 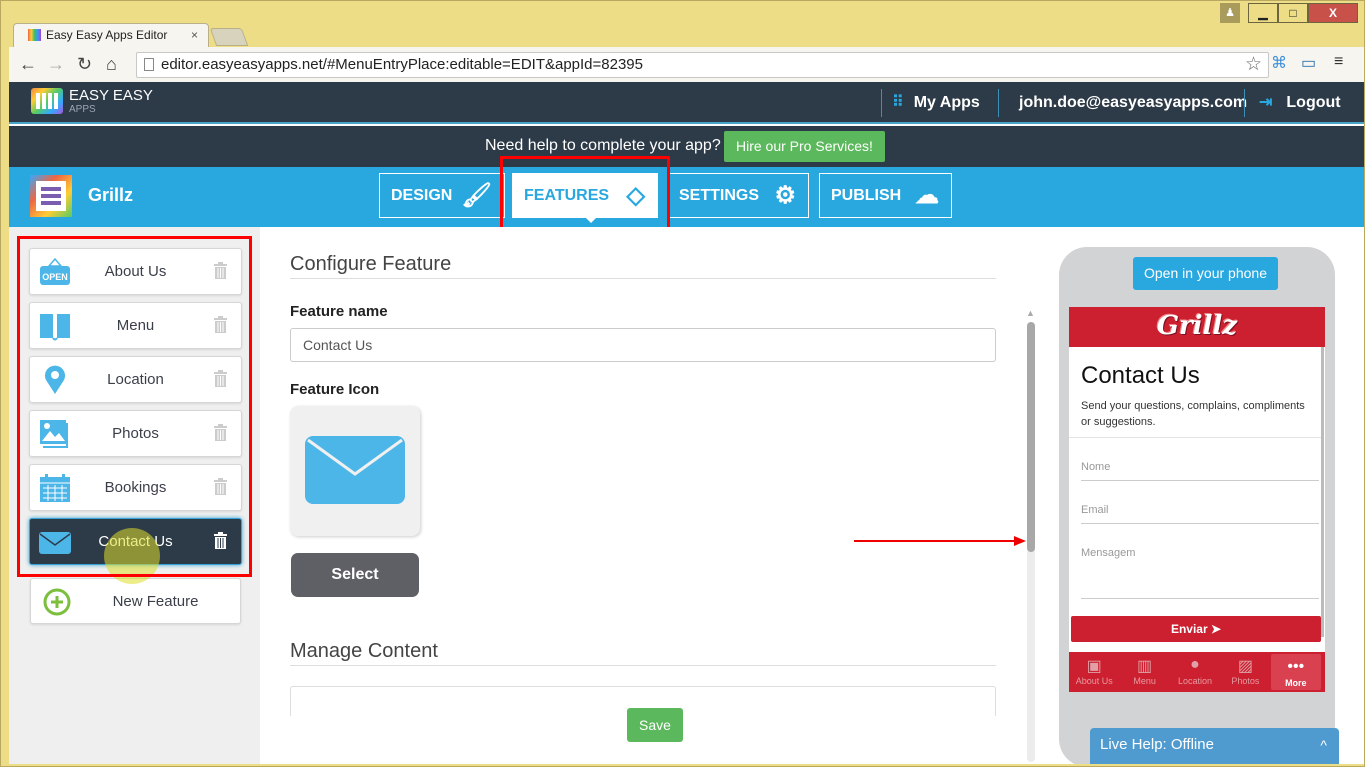 What do you see at coordinates (1216, 629) in the screenshot?
I see `paper-plane-icon: ➤` at bounding box center [1216, 629].